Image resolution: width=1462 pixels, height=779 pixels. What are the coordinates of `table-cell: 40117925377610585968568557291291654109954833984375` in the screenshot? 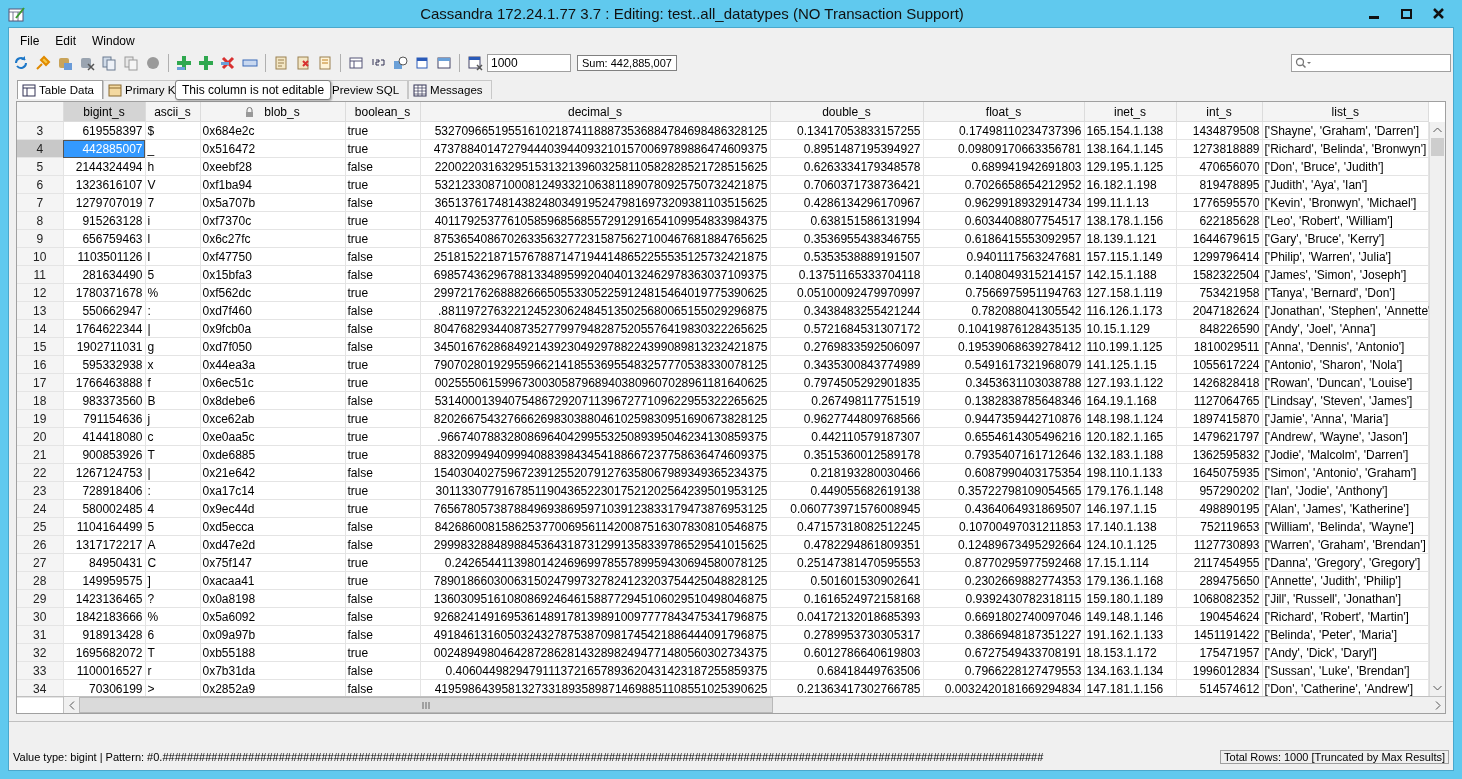 It's located at (595, 220).